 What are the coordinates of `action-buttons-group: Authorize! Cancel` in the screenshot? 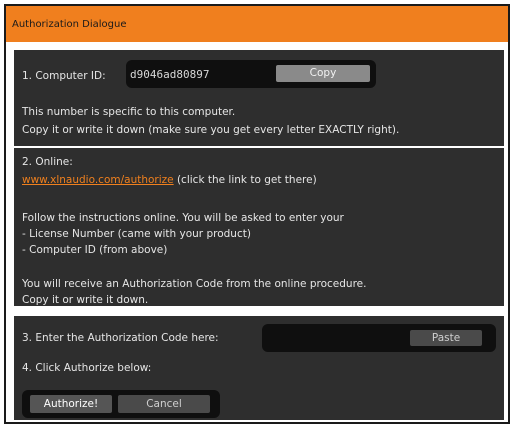 It's located at (121, 404).